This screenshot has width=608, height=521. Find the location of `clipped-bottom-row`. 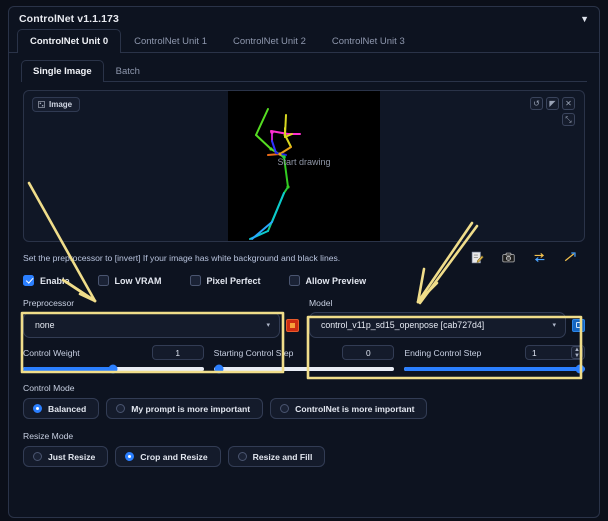

clipped-bottom-row is located at coordinates (304, 482).